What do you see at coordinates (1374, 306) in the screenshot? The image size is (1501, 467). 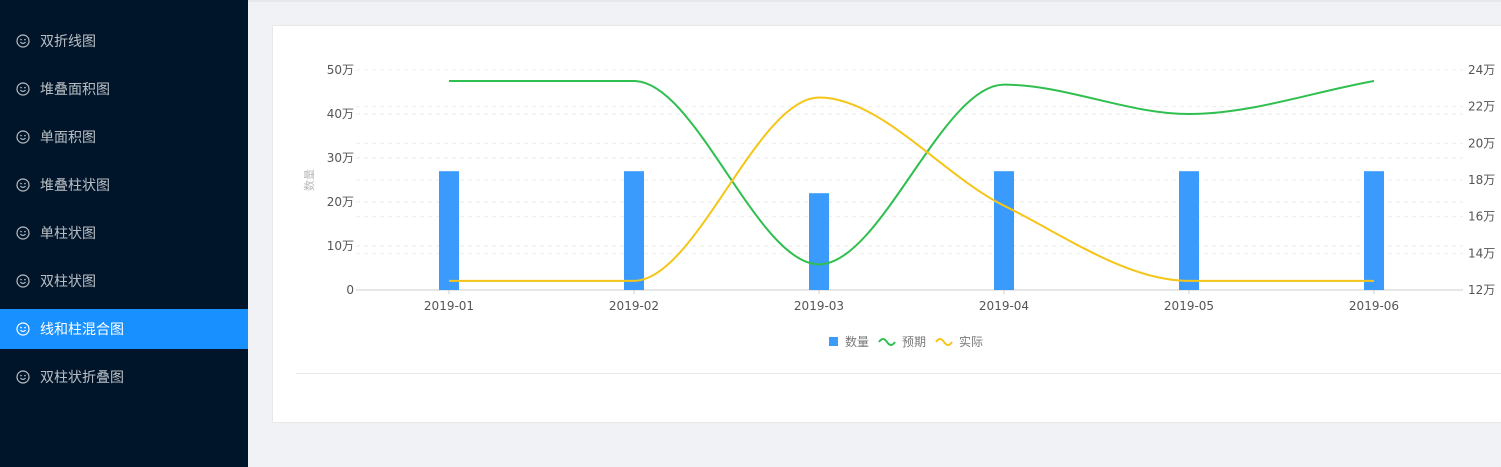 I see `x-tick-label: 2019-06` at bounding box center [1374, 306].